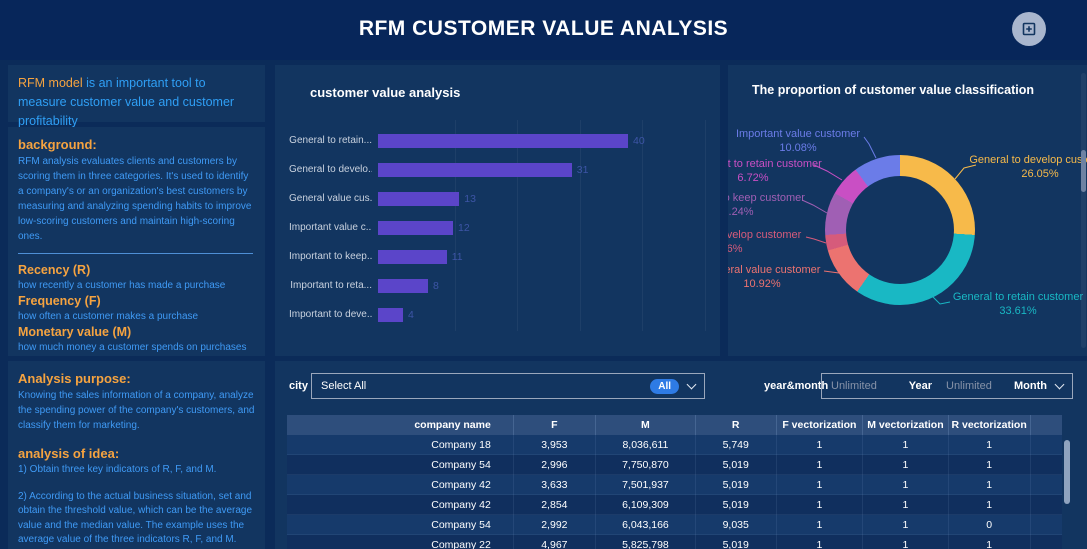 Image resolution: width=1087 pixels, height=549 pixels. I want to click on table-header-cell: F, so click(554, 425).